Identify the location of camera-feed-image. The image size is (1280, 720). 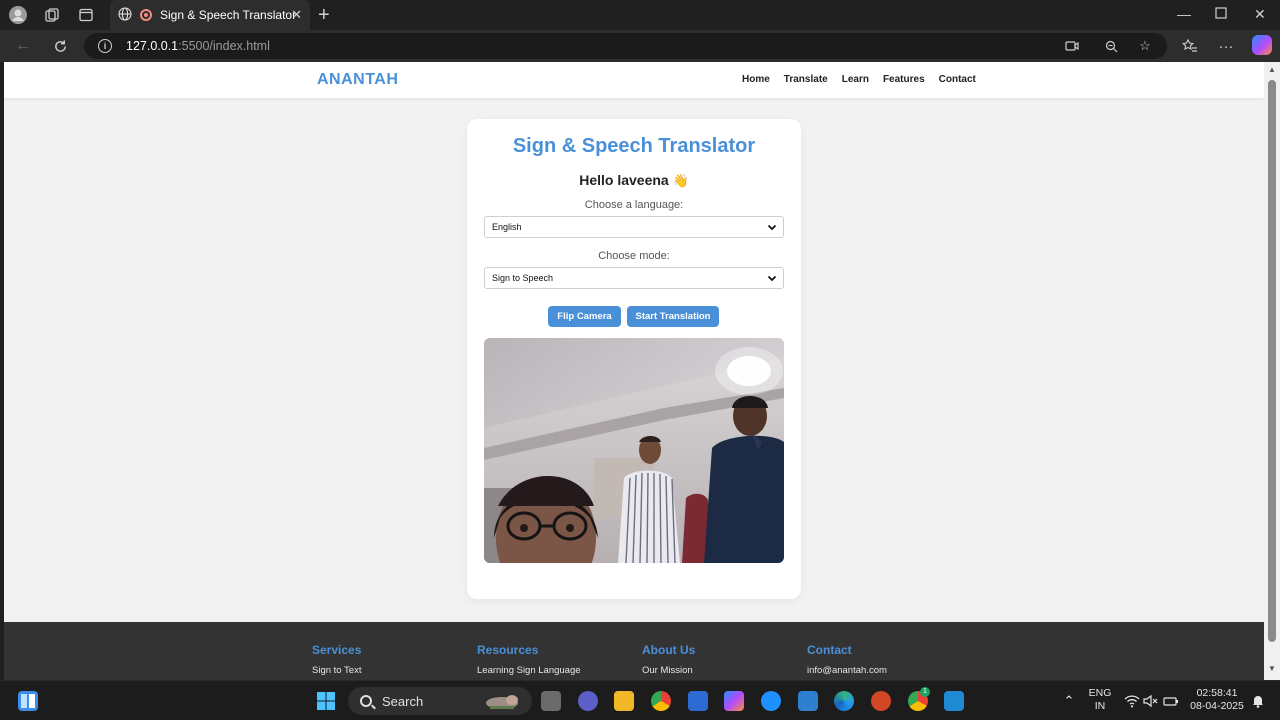
(634, 450).